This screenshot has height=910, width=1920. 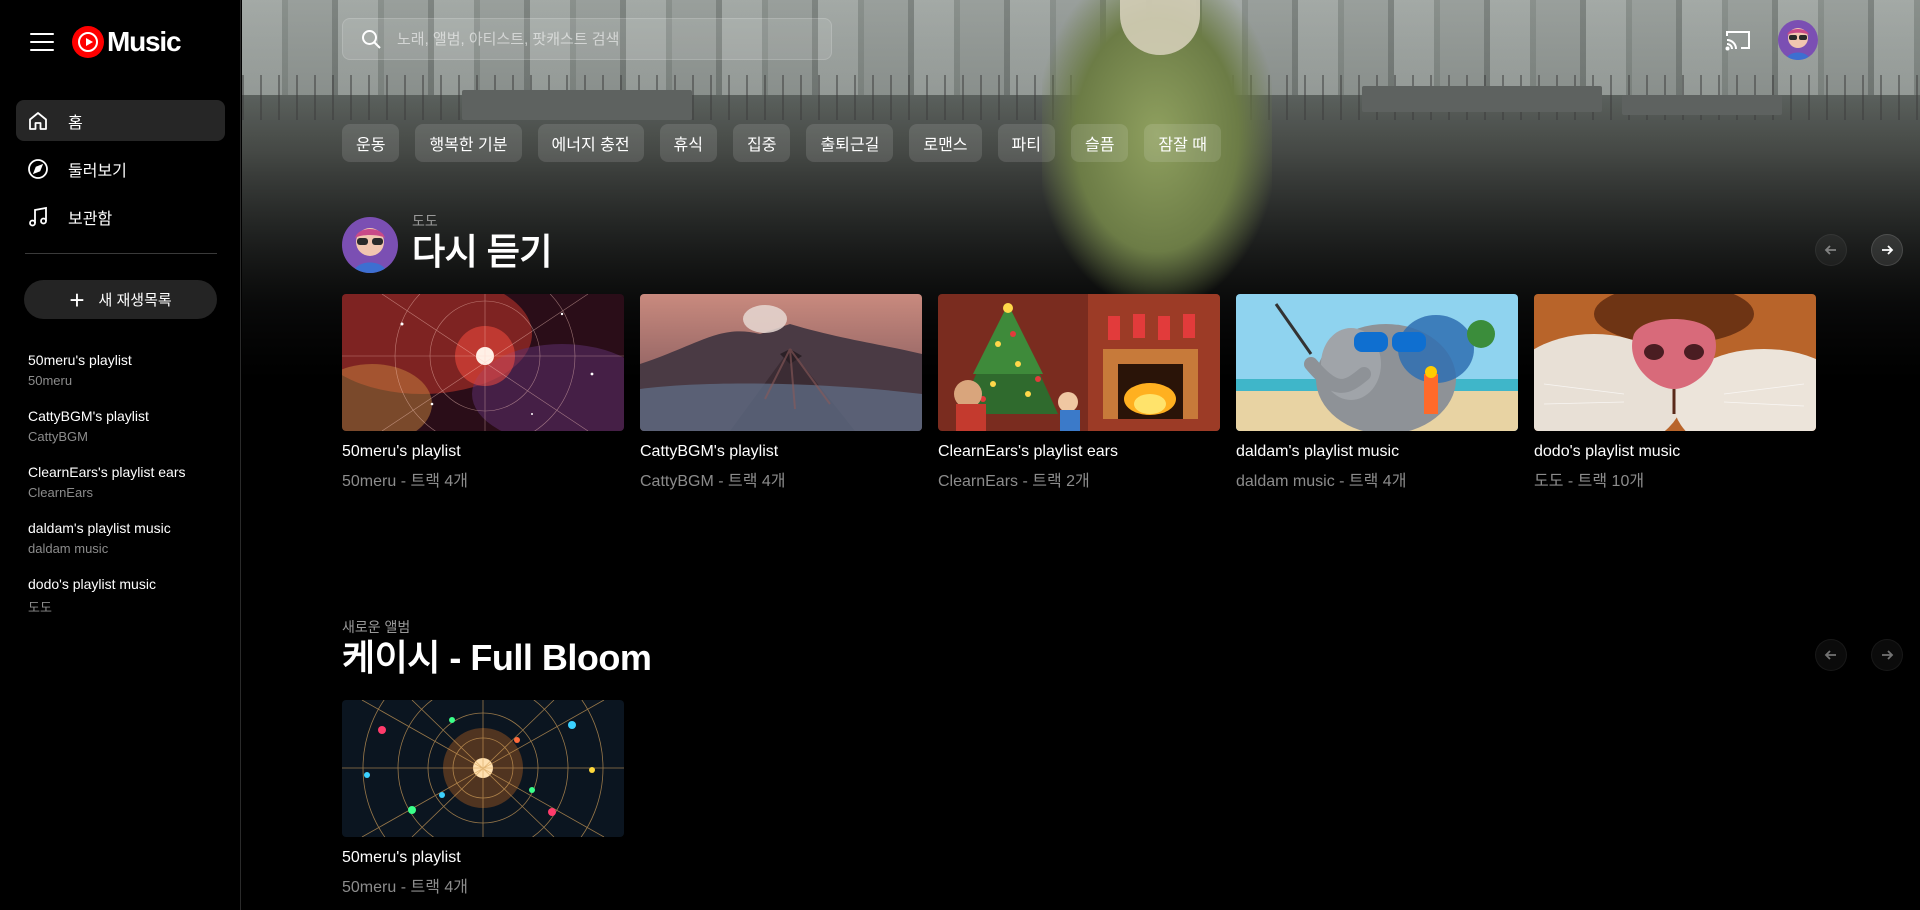 I want to click on search-bar, so click(x=587, y=39).